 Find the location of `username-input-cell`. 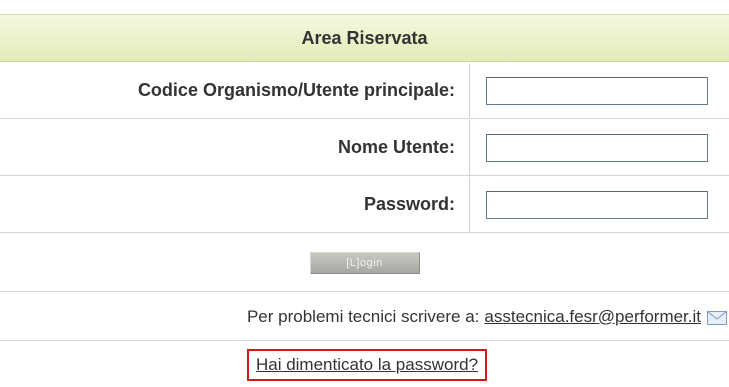

username-input-cell is located at coordinates (600, 147).